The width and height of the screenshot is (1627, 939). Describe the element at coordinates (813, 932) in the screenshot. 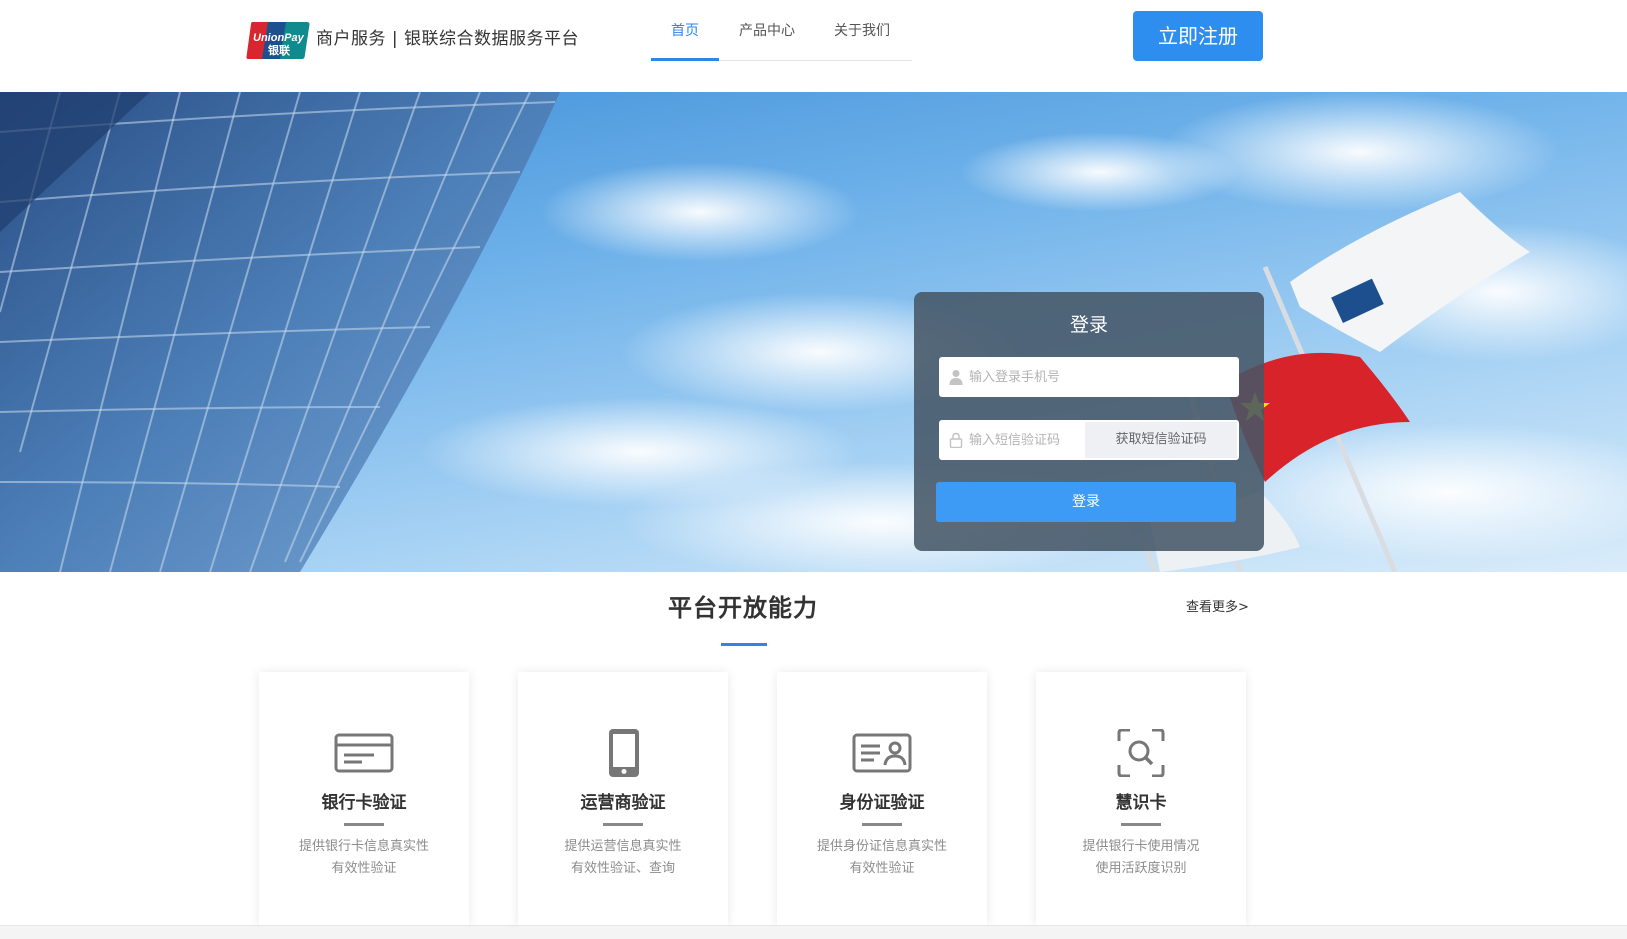

I see `browser-status-bar` at that location.